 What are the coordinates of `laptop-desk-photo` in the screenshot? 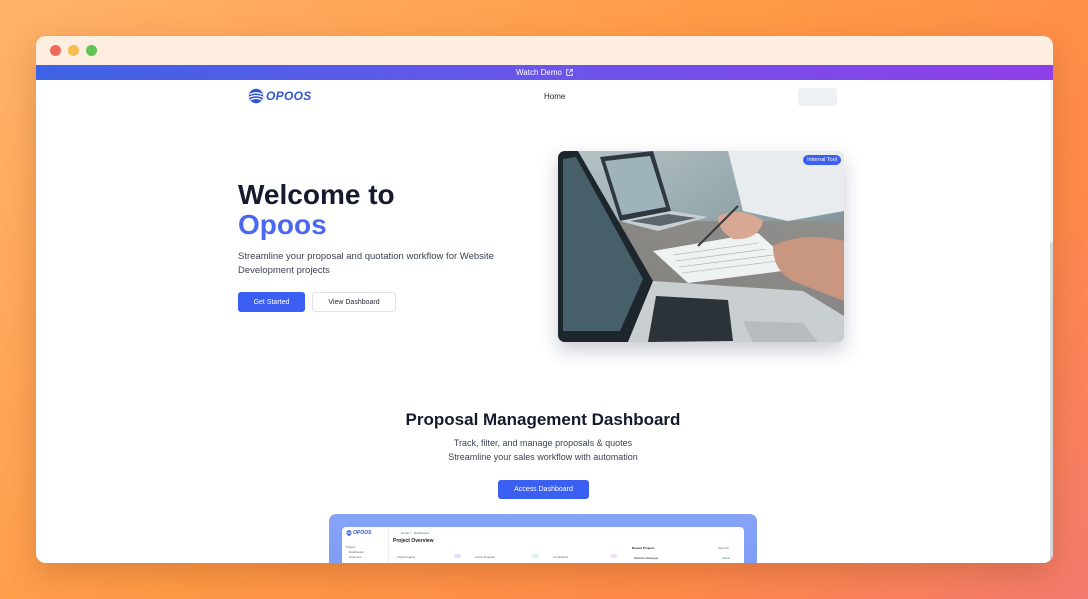 It's located at (701, 246).